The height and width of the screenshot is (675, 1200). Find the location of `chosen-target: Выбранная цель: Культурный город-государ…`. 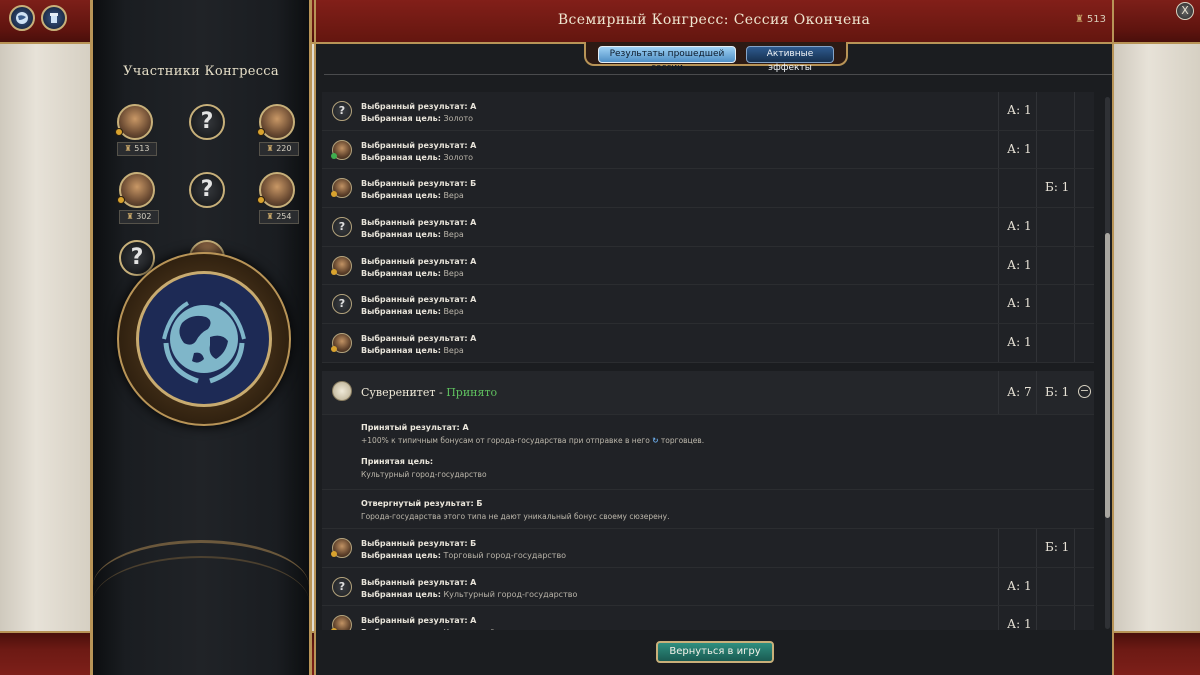

chosen-target: Выбранная цель: Культурный город-государ… is located at coordinates (469, 629).